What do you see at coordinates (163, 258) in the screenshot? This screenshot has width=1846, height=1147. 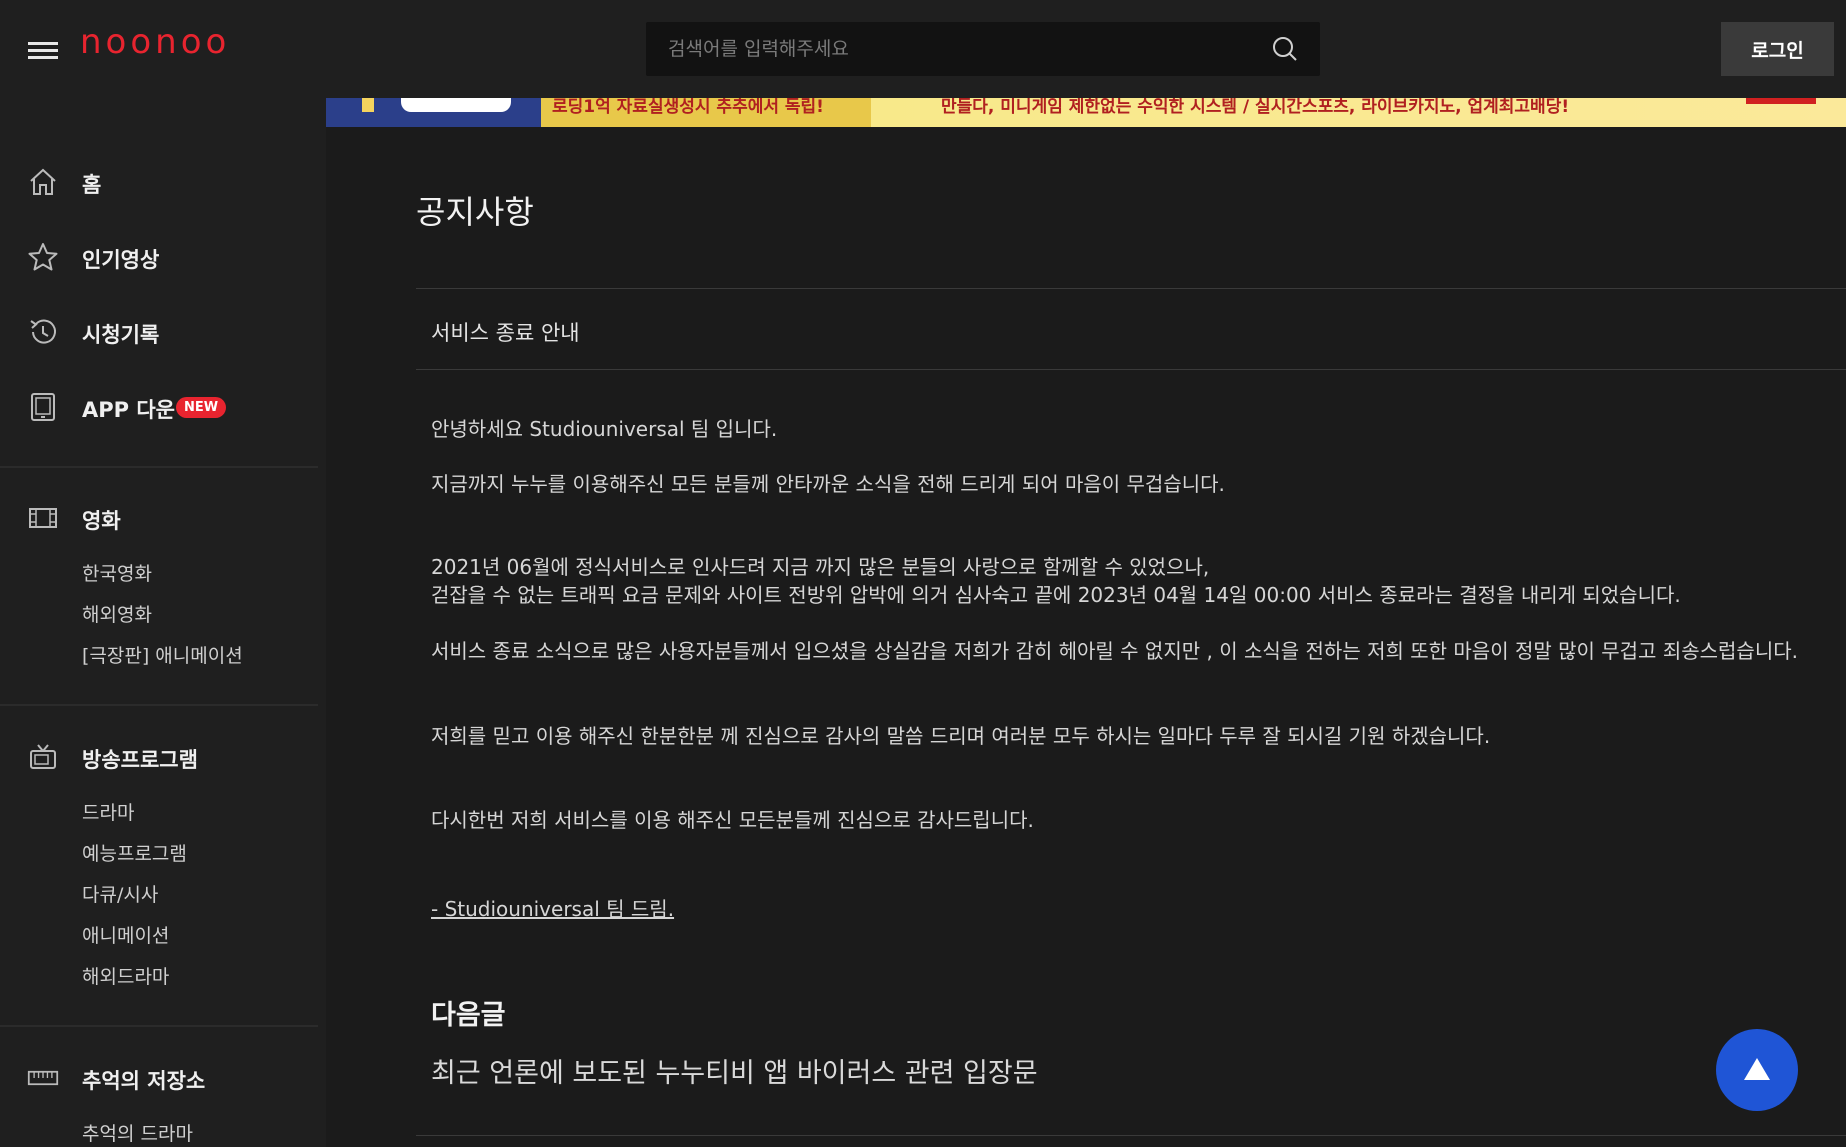 I see `sidebar-item-popular: 인기영상` at bounding box center [163, 258].